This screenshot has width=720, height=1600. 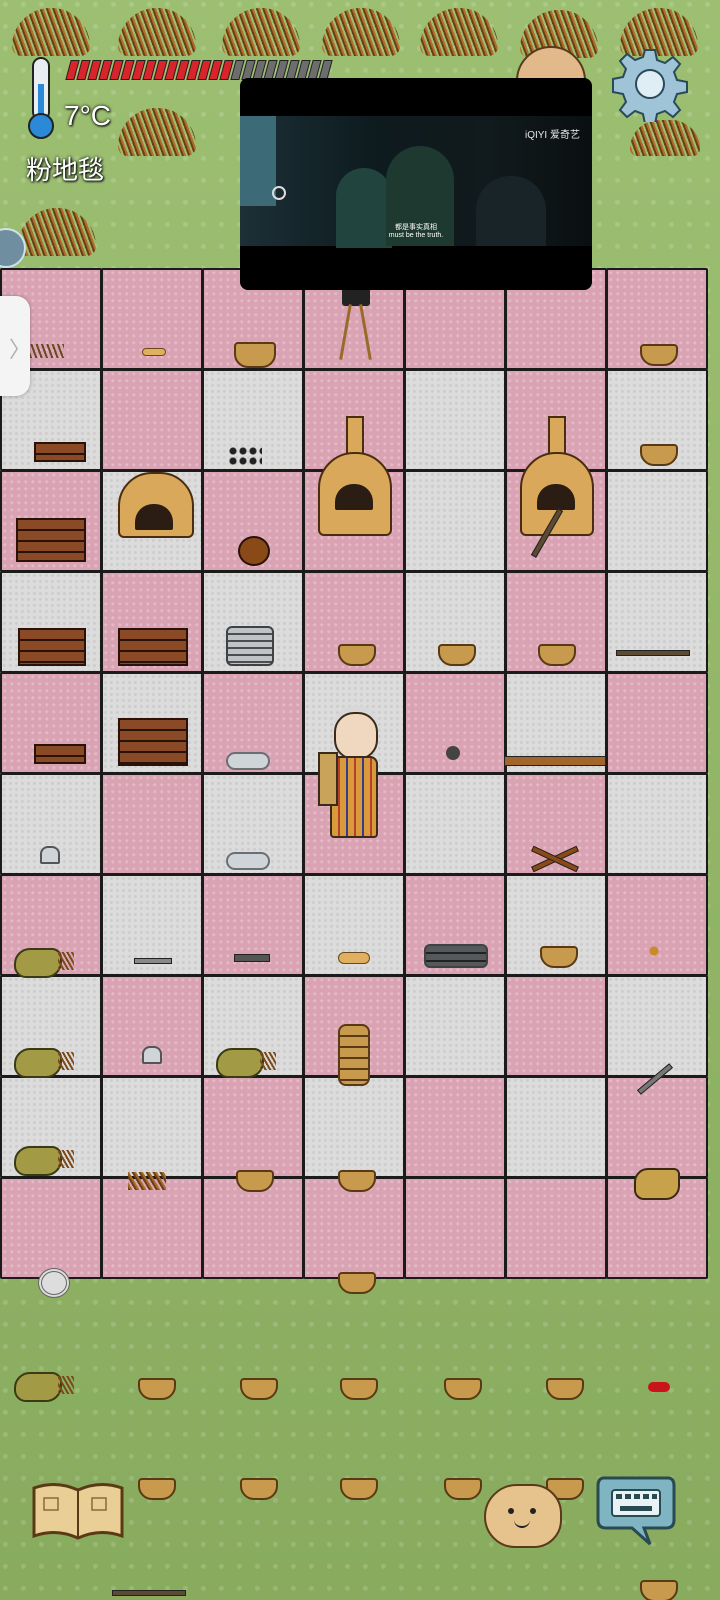 What do you see at coordinates (523, 1516) in the screenshot?
I see `potato-face-icon` at bounding box center [523, 1516].